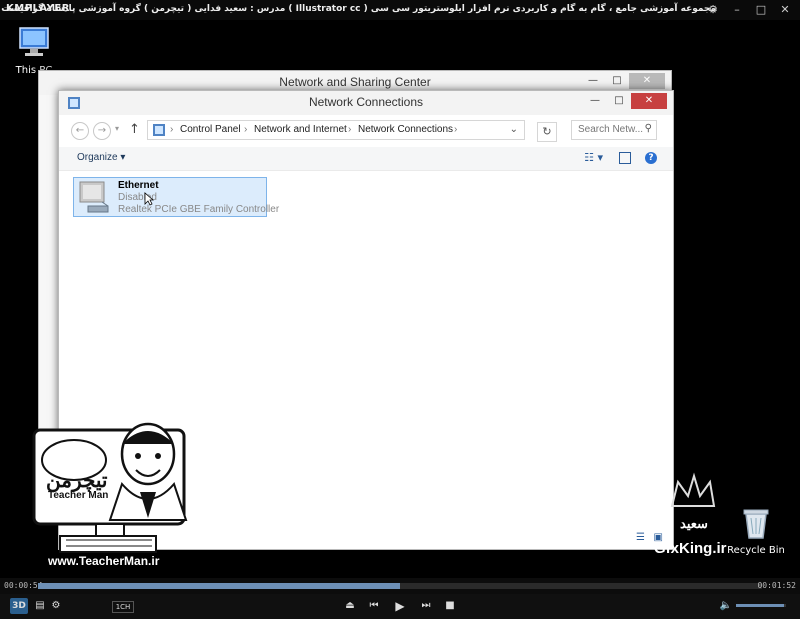 The image size is (800, 619). I want to click on crown-icon, so click(693, 489).